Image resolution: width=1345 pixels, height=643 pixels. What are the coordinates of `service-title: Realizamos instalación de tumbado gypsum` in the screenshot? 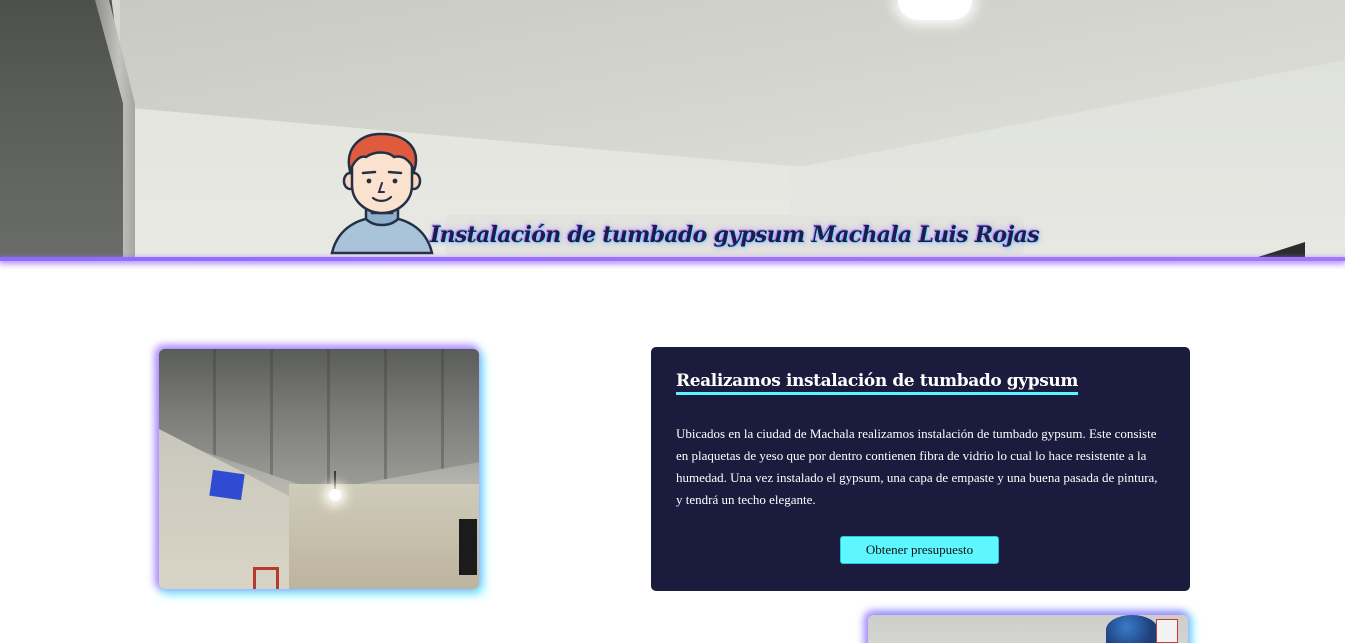 It's located at (877, 383).